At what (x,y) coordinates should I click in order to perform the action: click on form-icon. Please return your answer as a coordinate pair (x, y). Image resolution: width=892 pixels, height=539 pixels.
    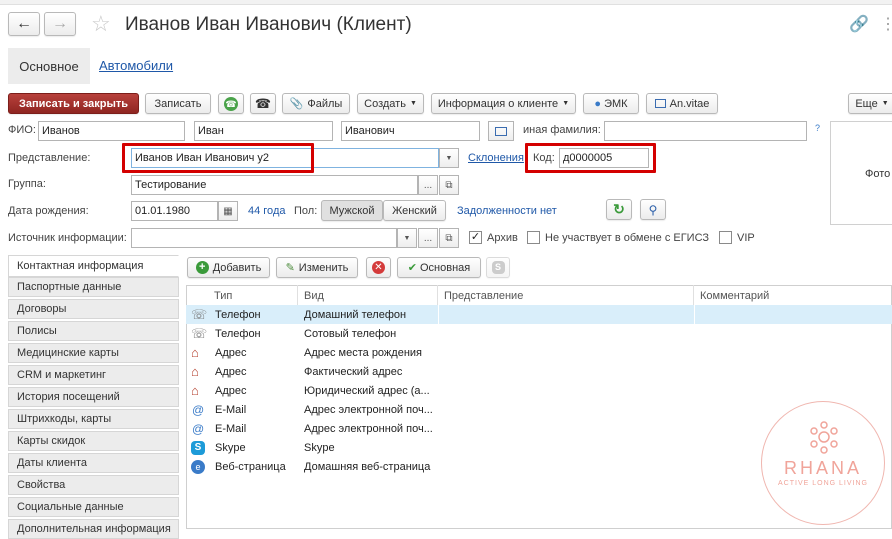
    Looking at the image, I should click on (501, 131).